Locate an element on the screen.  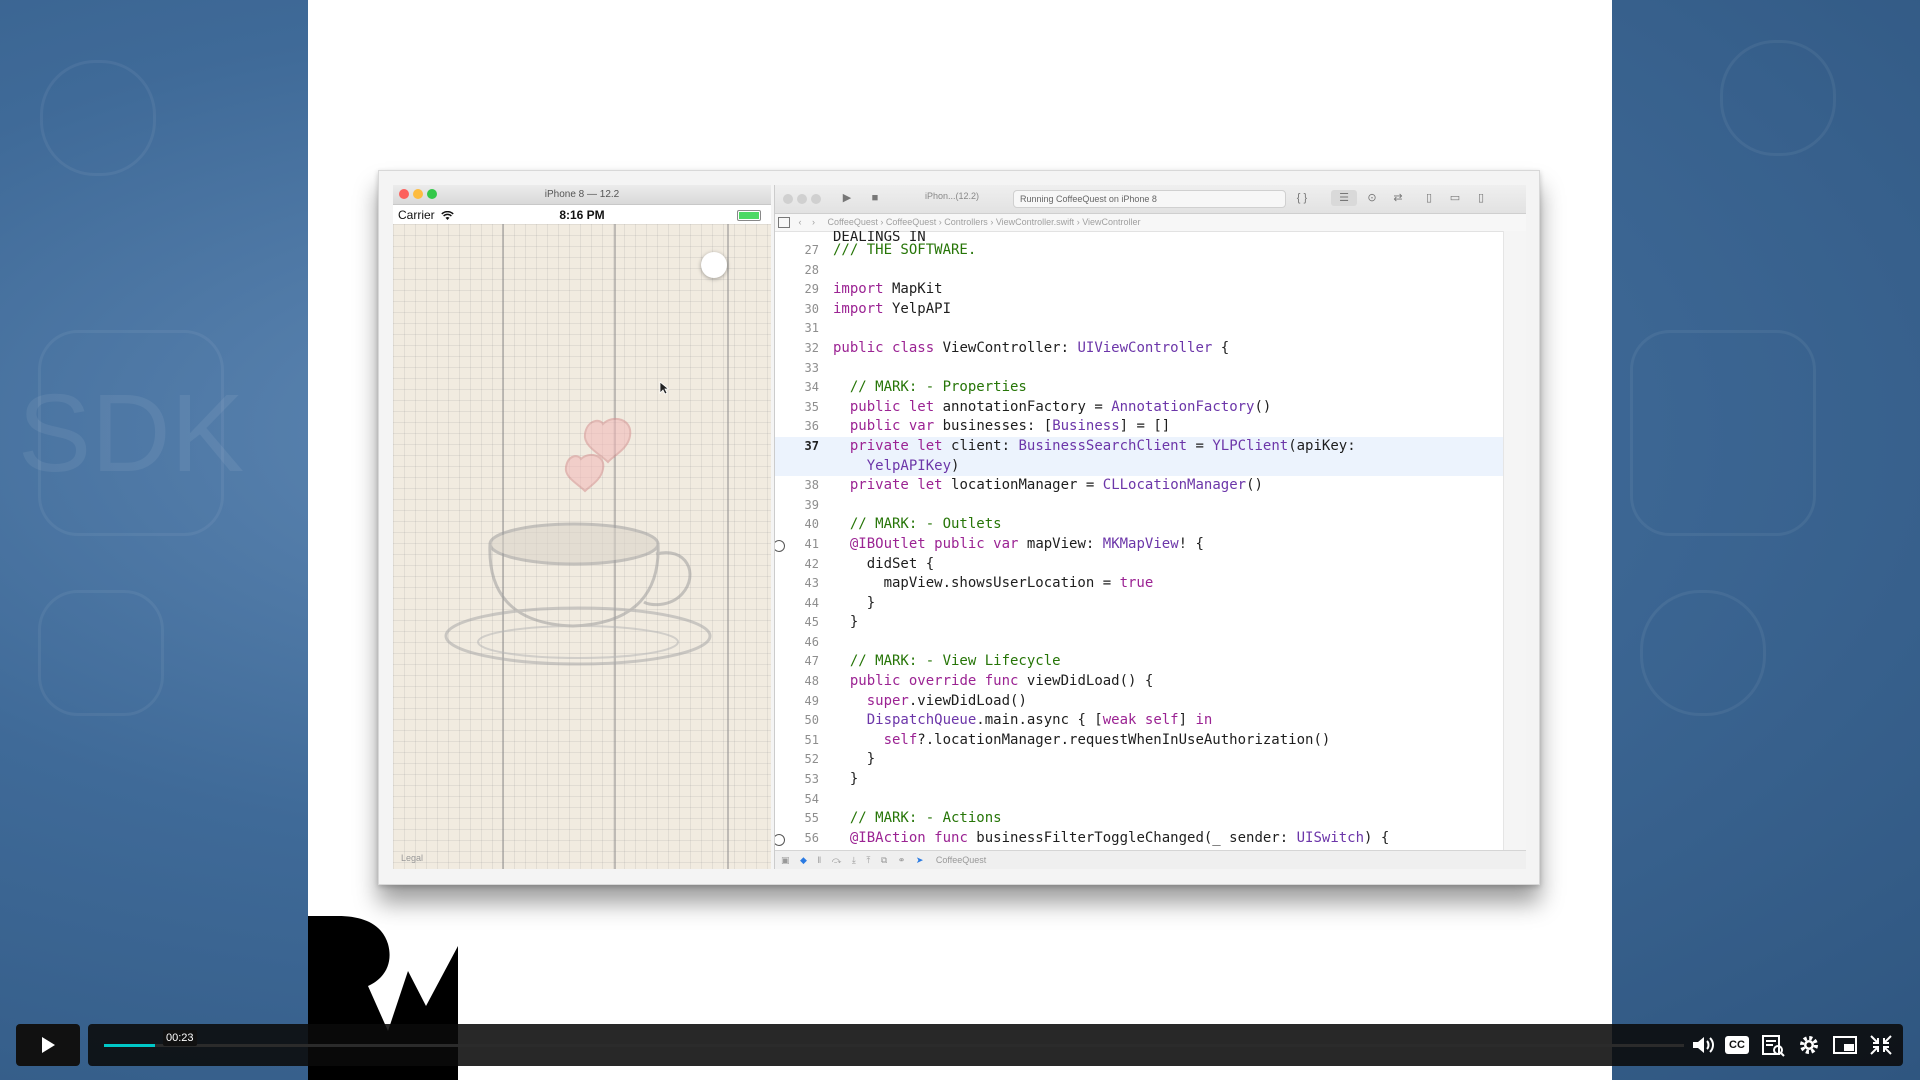
line-number: 47 is located at coordinates (797, 662).